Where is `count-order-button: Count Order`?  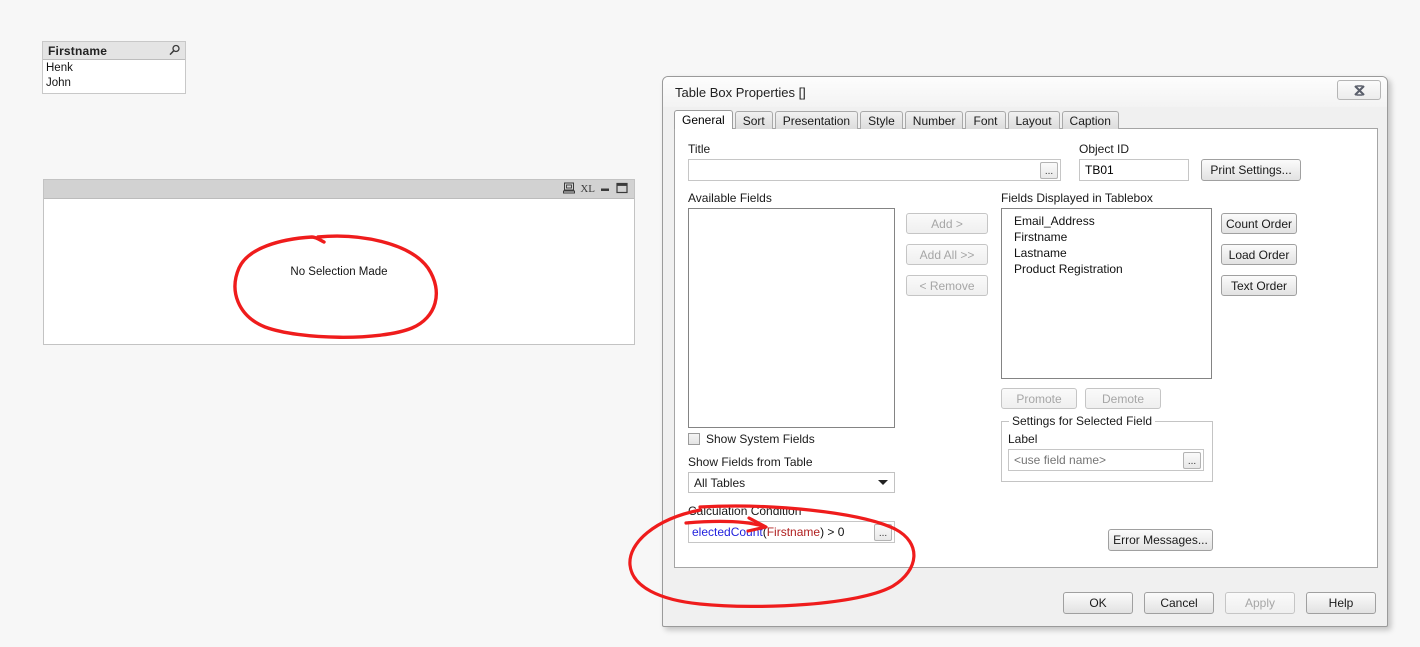 count-order-button: Count Order is located at coordinates (1259, 223).